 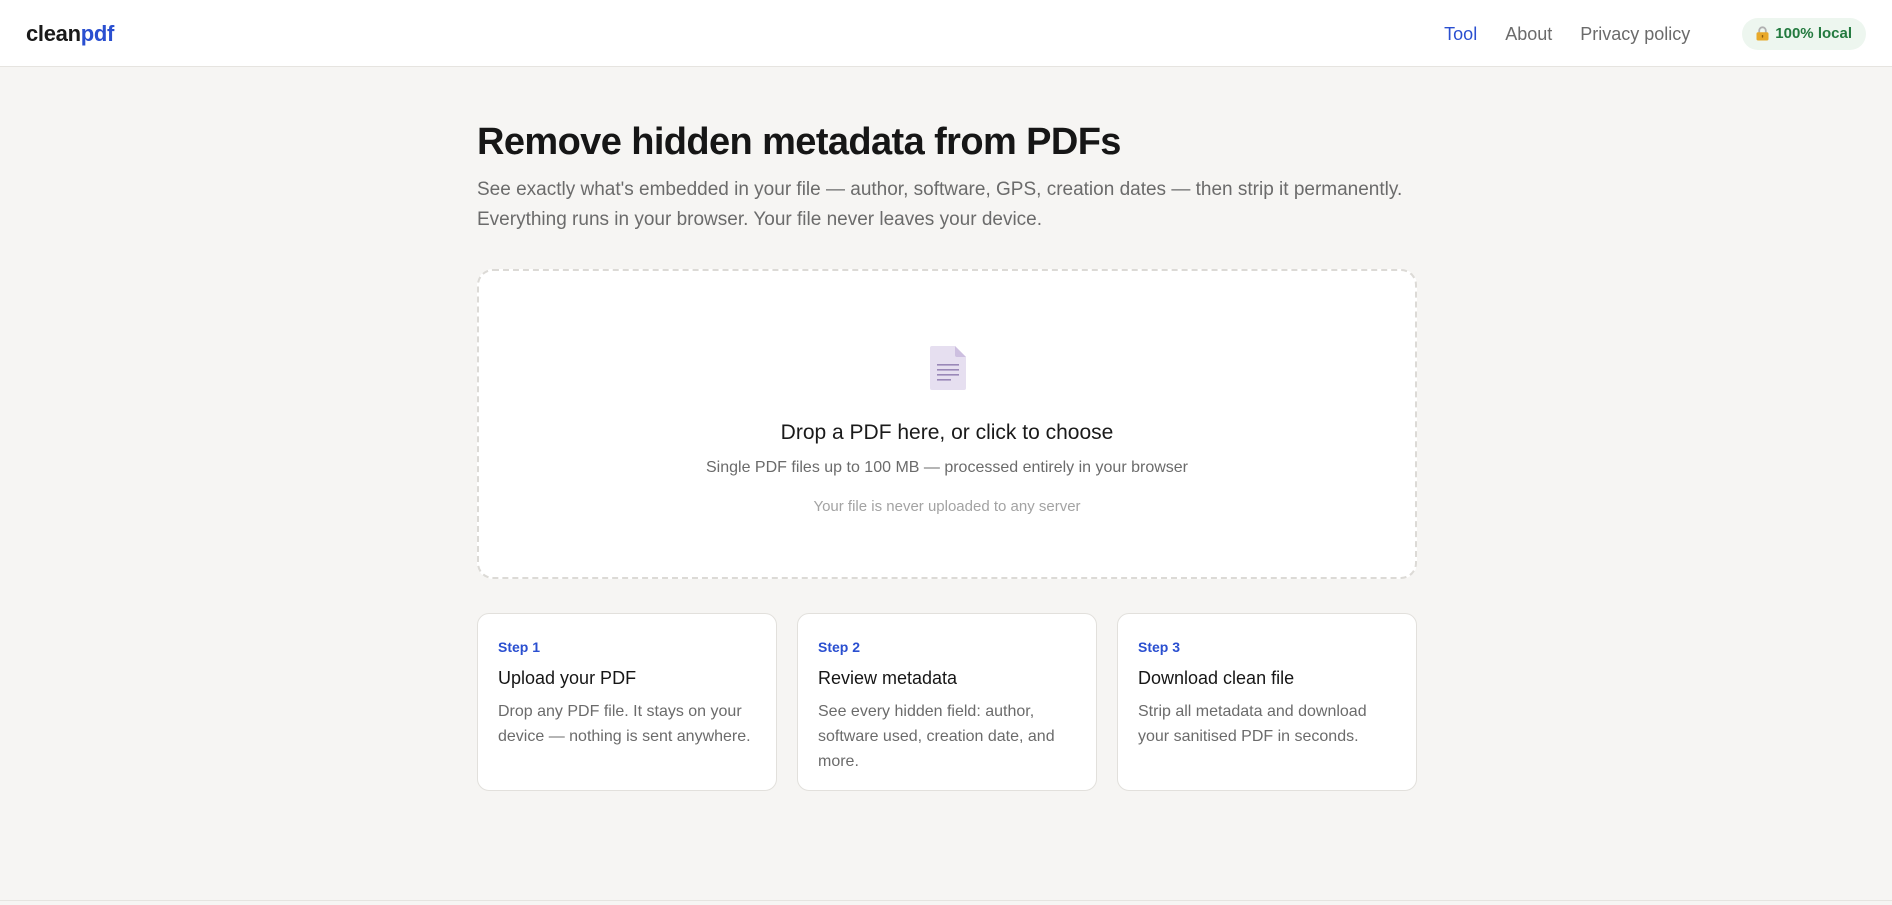 What do you see at coordinates (519, 647) in the screenshot?
I see `step-label: Step 1` at bounding box center [519, 647].